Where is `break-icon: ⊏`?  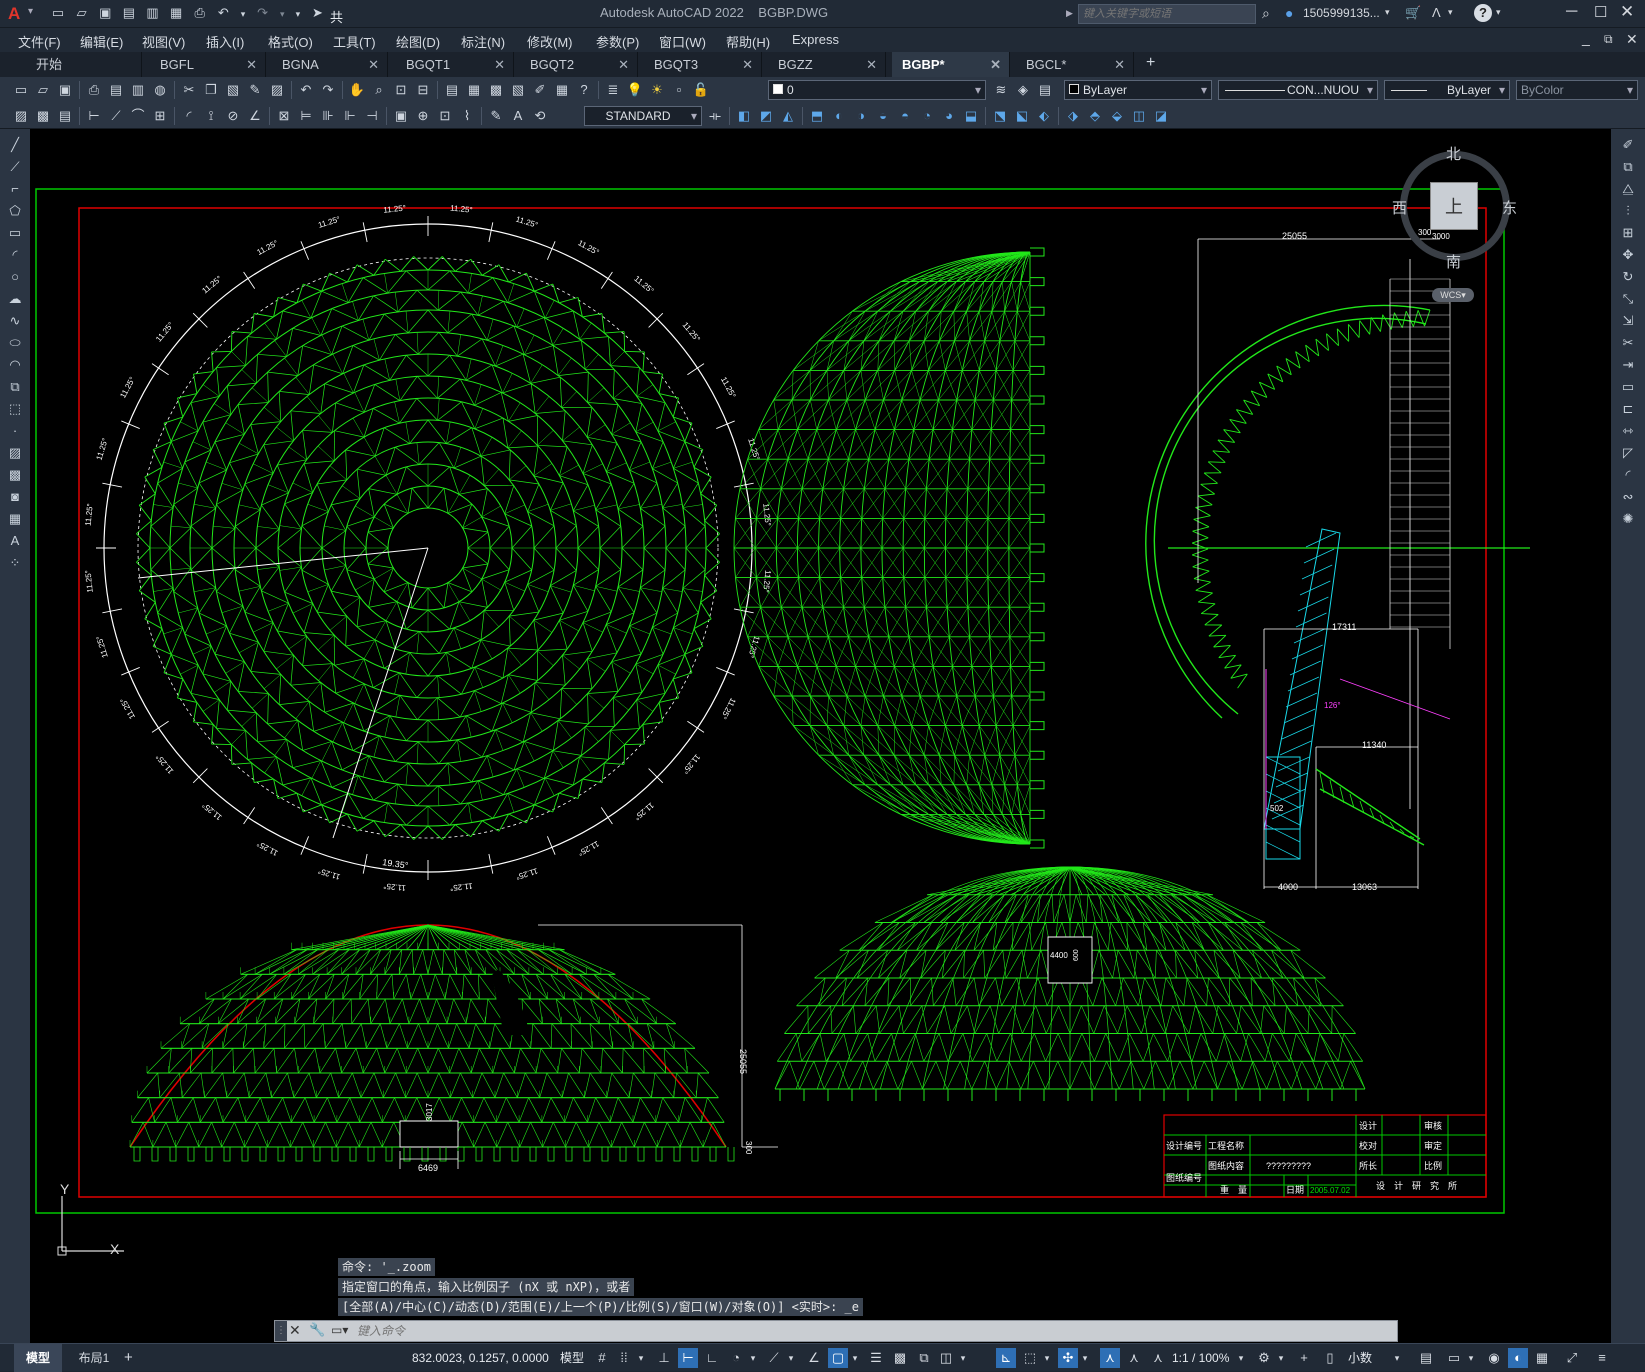 break-icon: ⊏ is located at coordinates (1628, 409).